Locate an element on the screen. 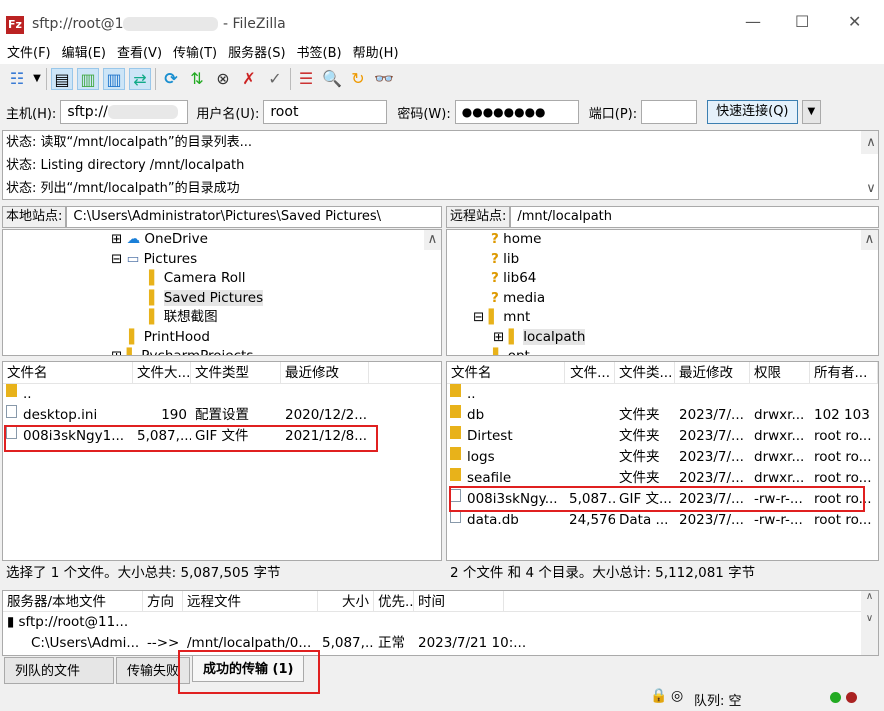  local-tree-scrollbar: ∧ is located at coordinates (432, 240).